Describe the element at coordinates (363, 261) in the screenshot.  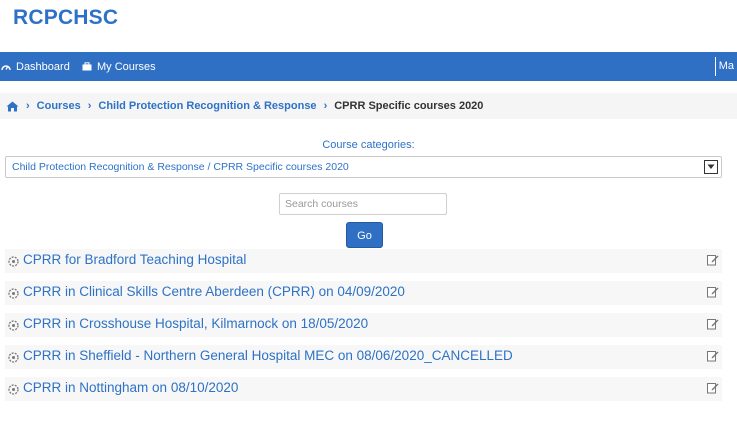
I see `course-list-item: CPRR for Bradford Teaching Hospital` at that location.